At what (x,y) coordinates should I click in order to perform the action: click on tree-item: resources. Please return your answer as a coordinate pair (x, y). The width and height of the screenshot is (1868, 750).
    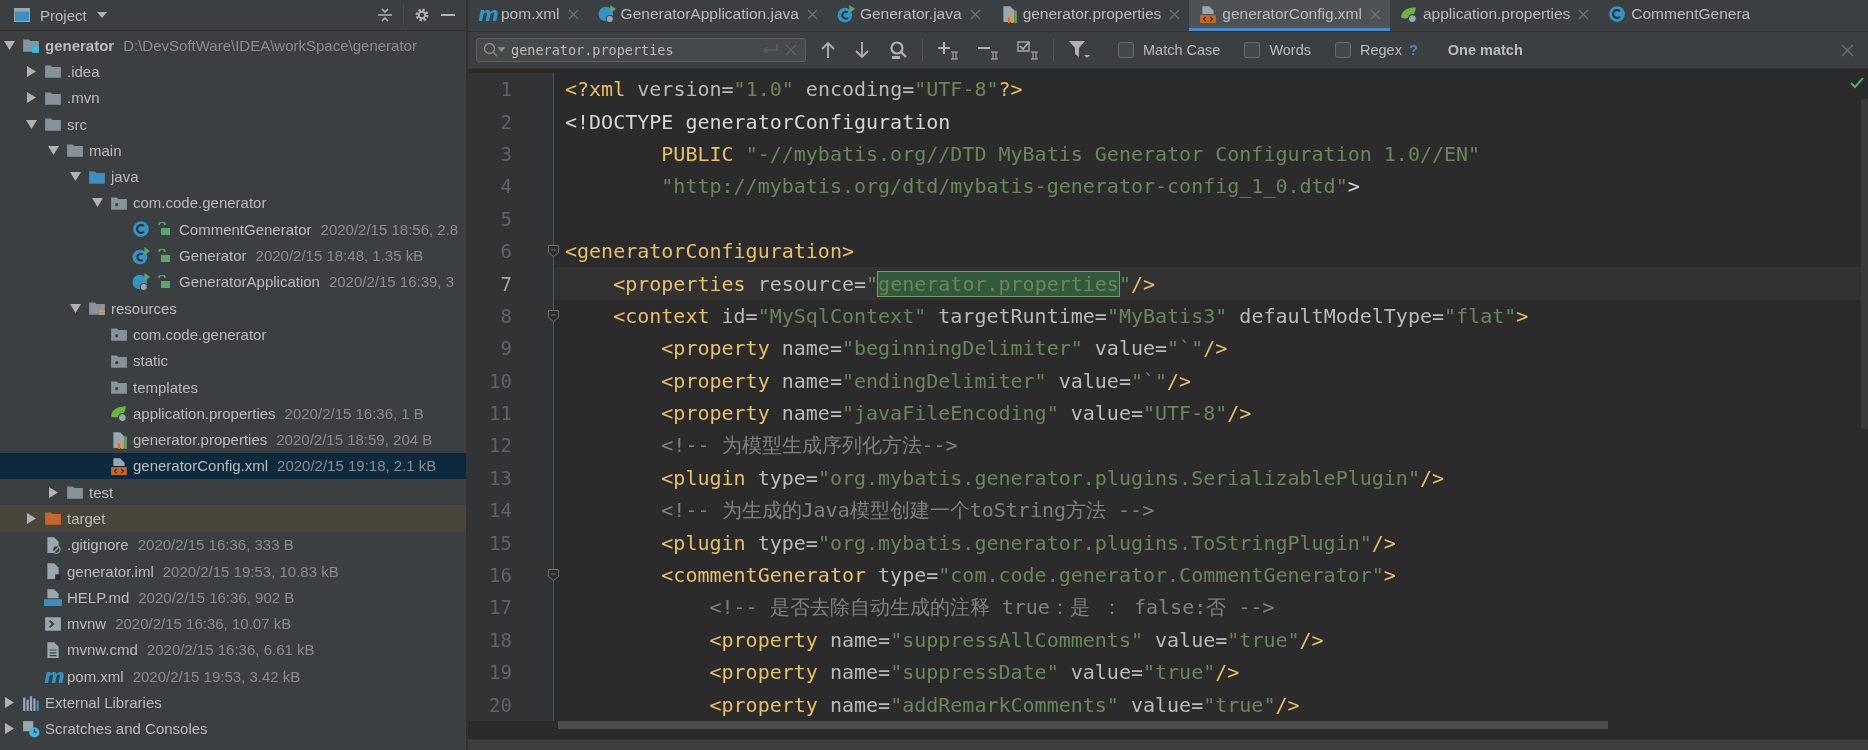
    Looking at the image, I should click on (233, 308).